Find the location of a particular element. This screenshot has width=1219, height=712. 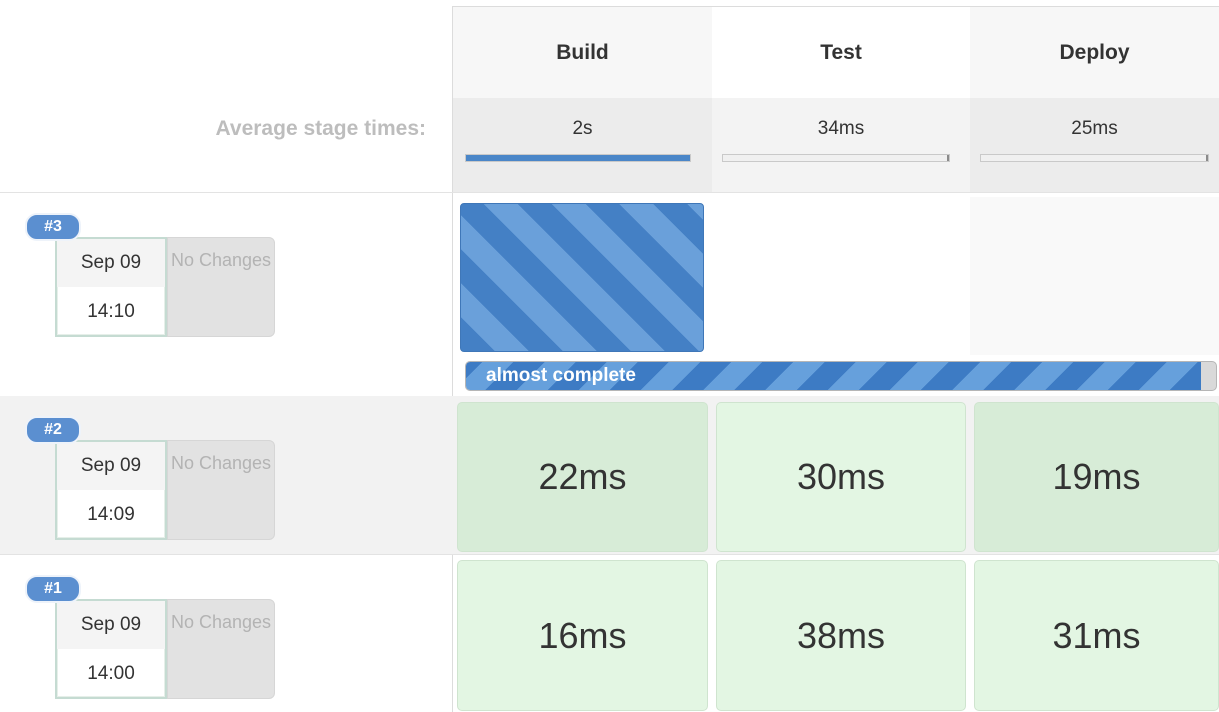

stage-cell-build-success: 16ms is located at coordinates (582, 635).